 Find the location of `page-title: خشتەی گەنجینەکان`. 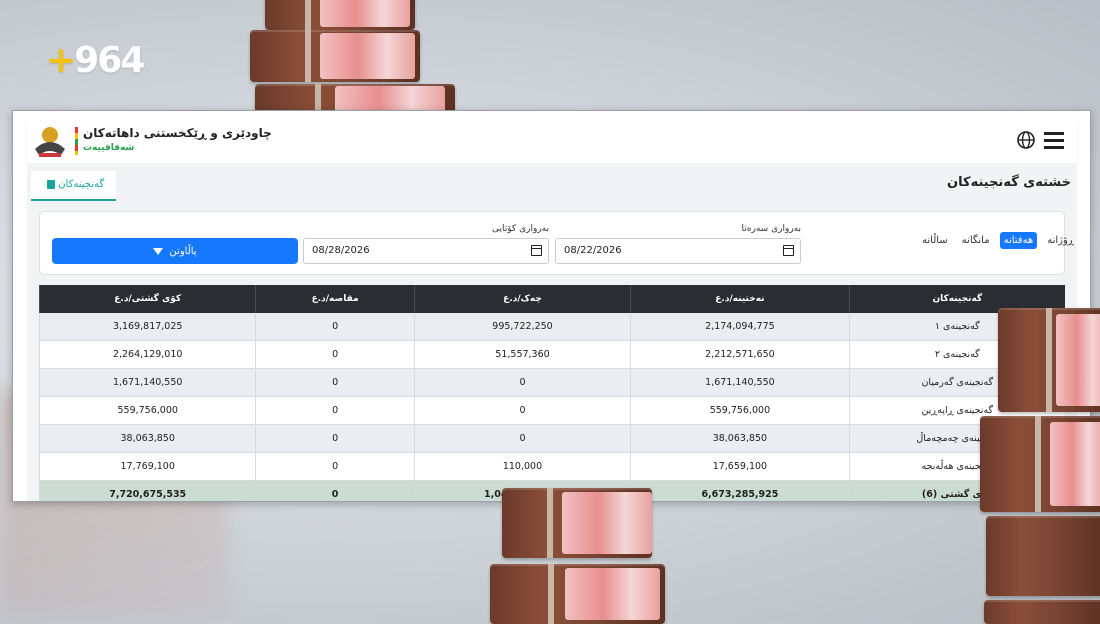

page-title: خشتەی گەنجینەکان is located at coordinates (1009, 182).